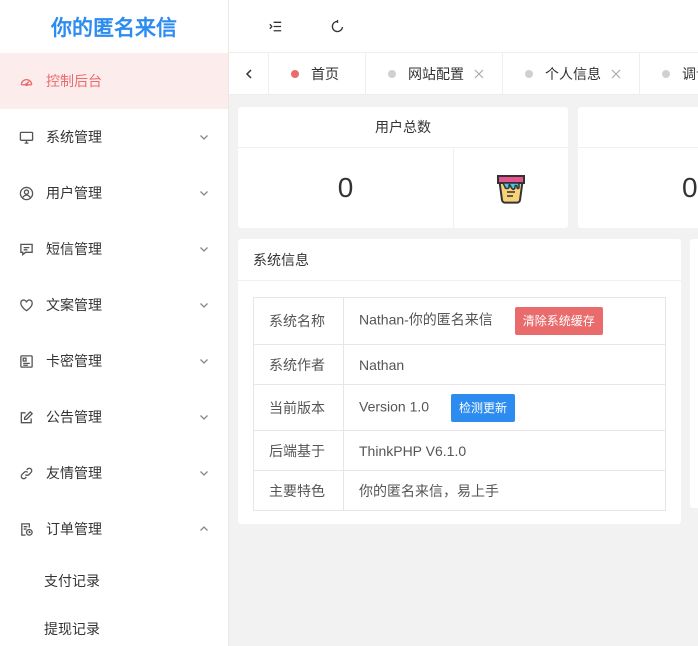 This screenshot has height=646, width=698. Describe the element at coordinates (298, 321) in the screenshot. I see `row-key: 系统名称` at that location.